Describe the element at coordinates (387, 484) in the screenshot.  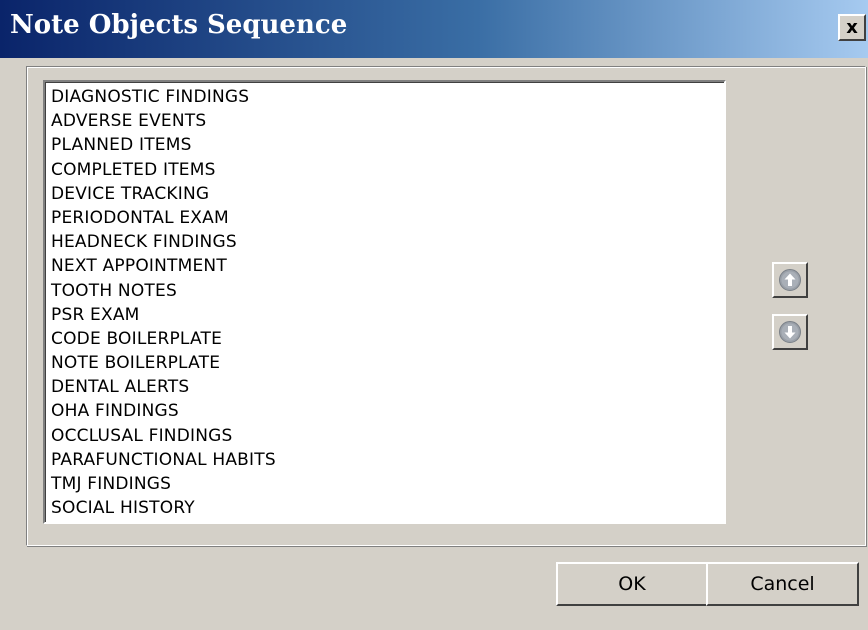
I see `list-item: TMJ FINDINGS` at that location.